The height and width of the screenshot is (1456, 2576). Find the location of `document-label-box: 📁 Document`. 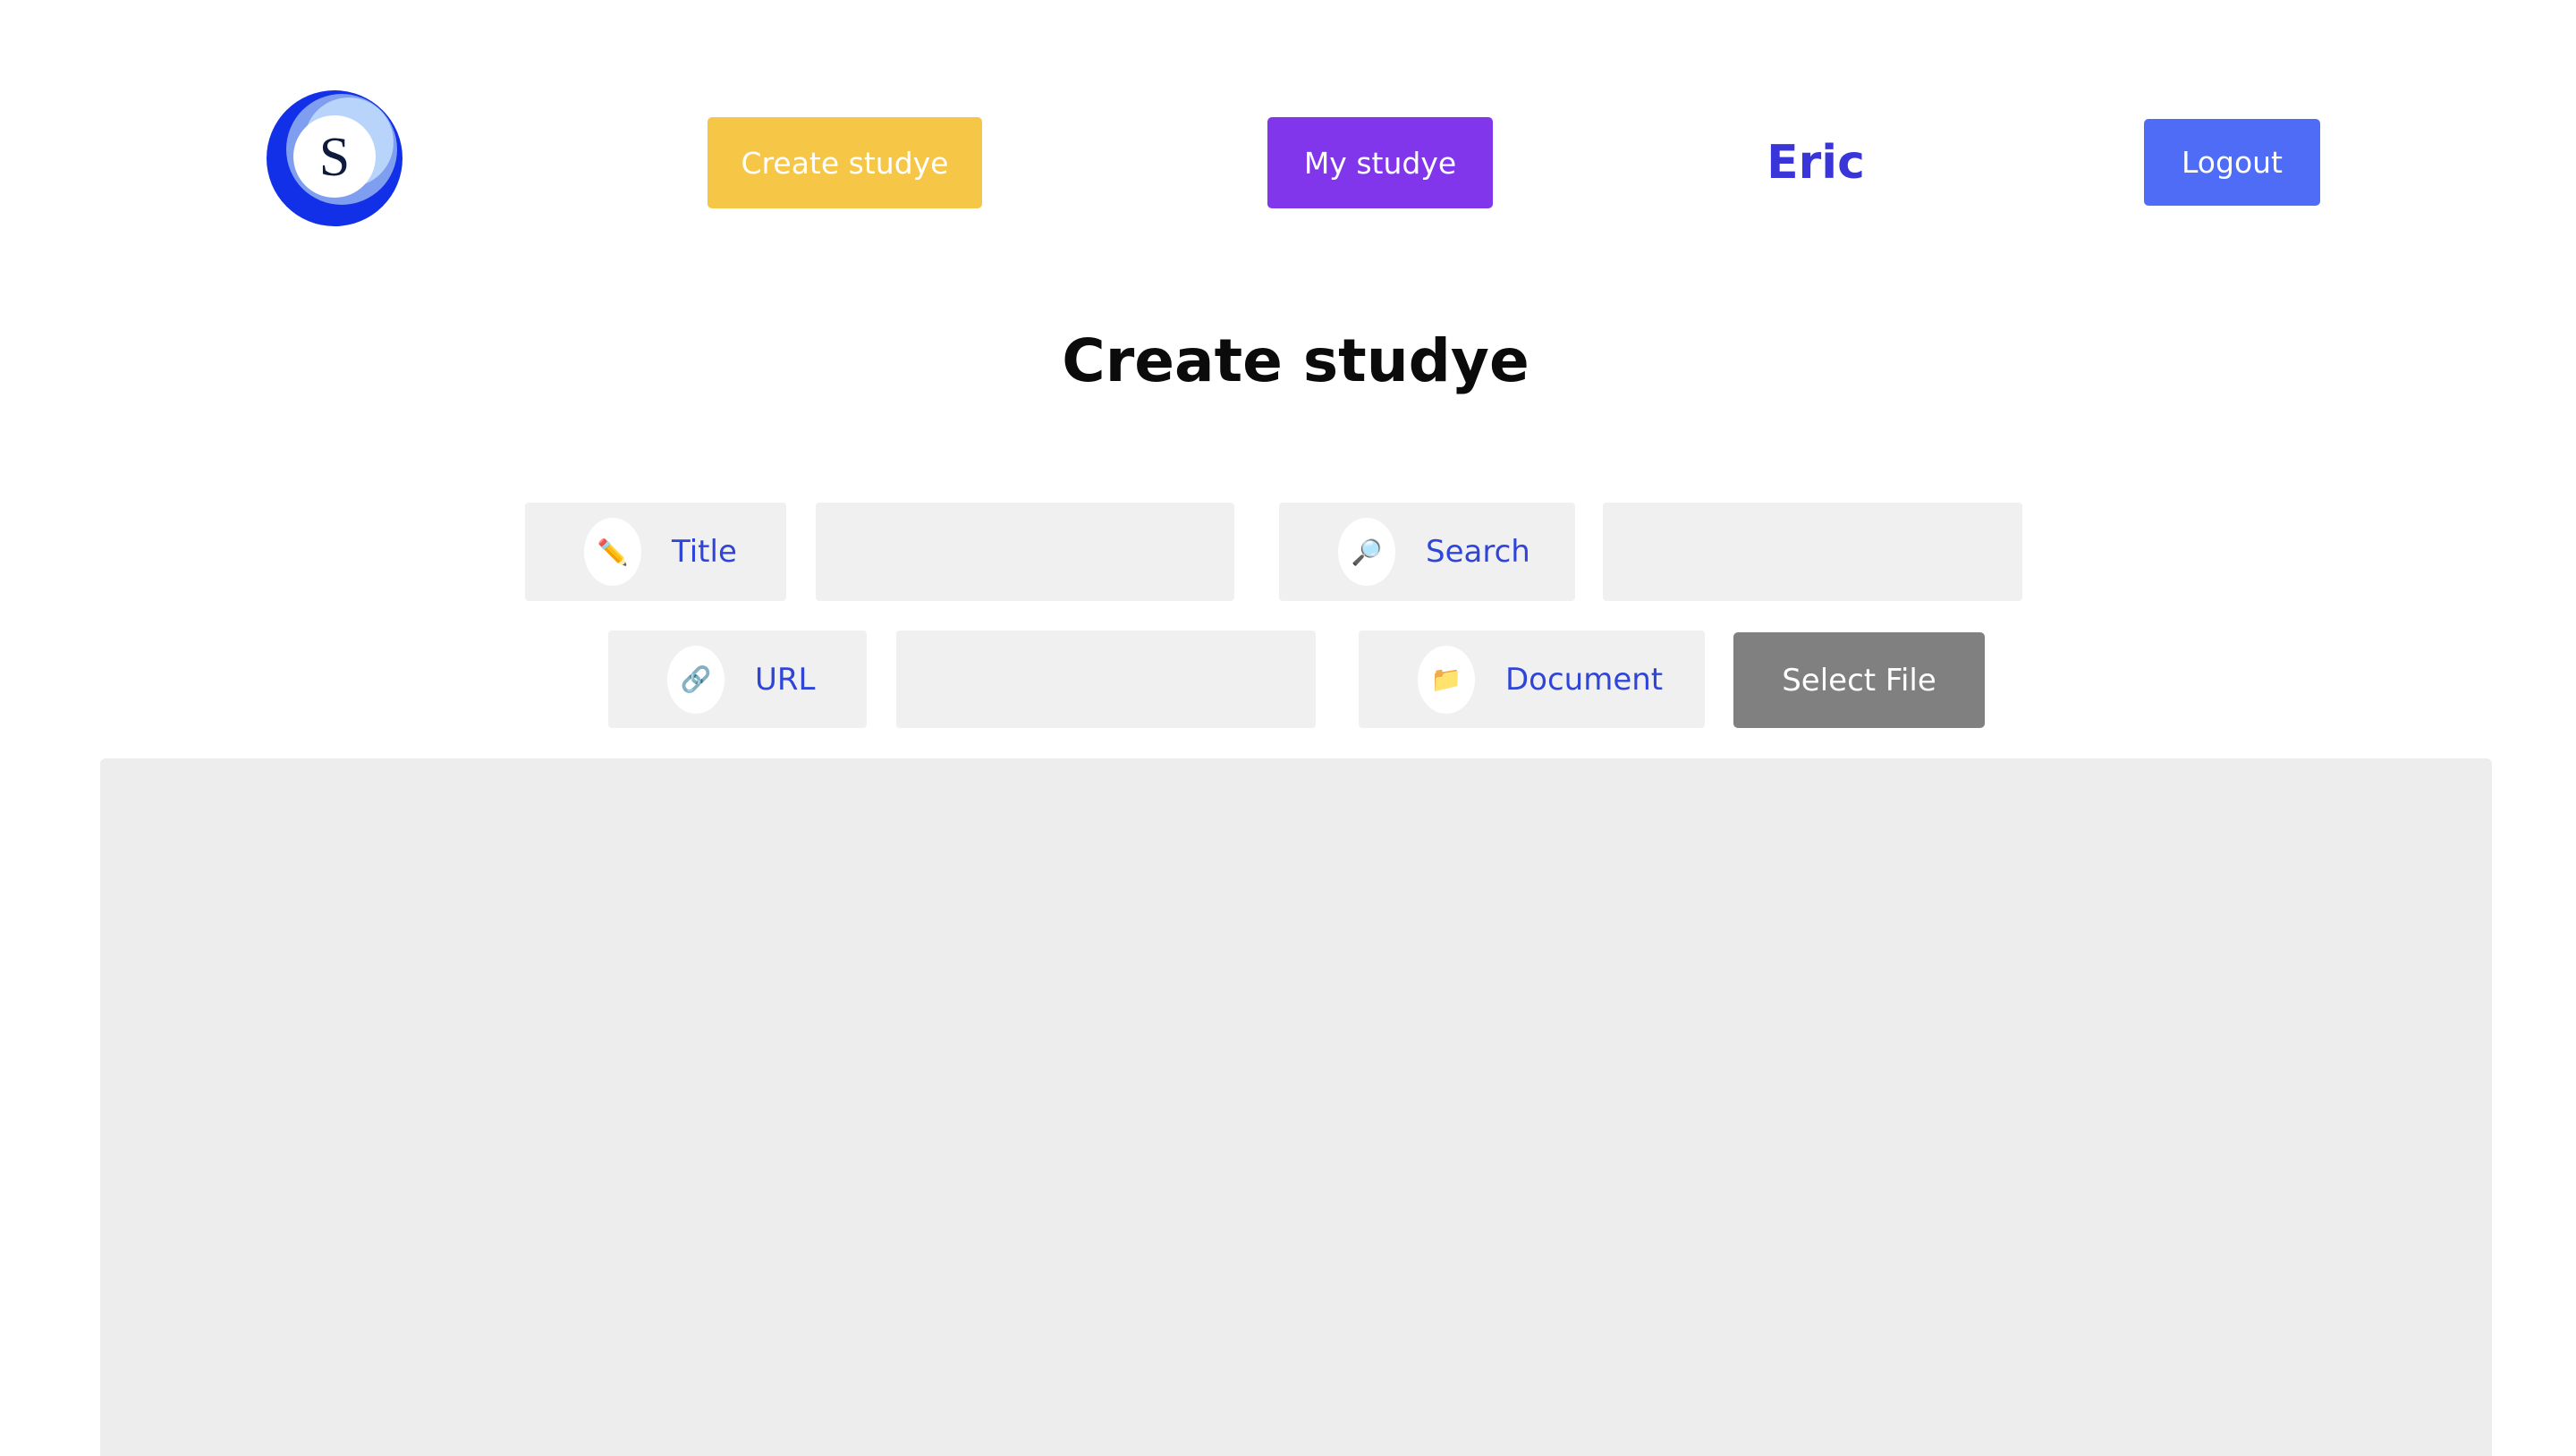

document-label-box: 📁 Document is located at coordinates (1532, 679).